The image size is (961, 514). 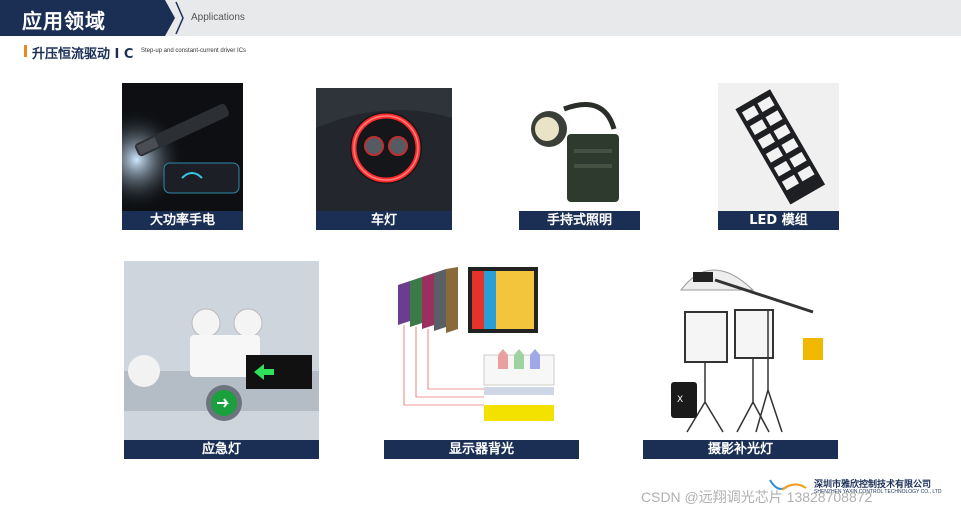 What do you see at coordinates (481, 449) in the screenshot?
I see `card-label: 显示器背光` at bounding box center [481, 449].